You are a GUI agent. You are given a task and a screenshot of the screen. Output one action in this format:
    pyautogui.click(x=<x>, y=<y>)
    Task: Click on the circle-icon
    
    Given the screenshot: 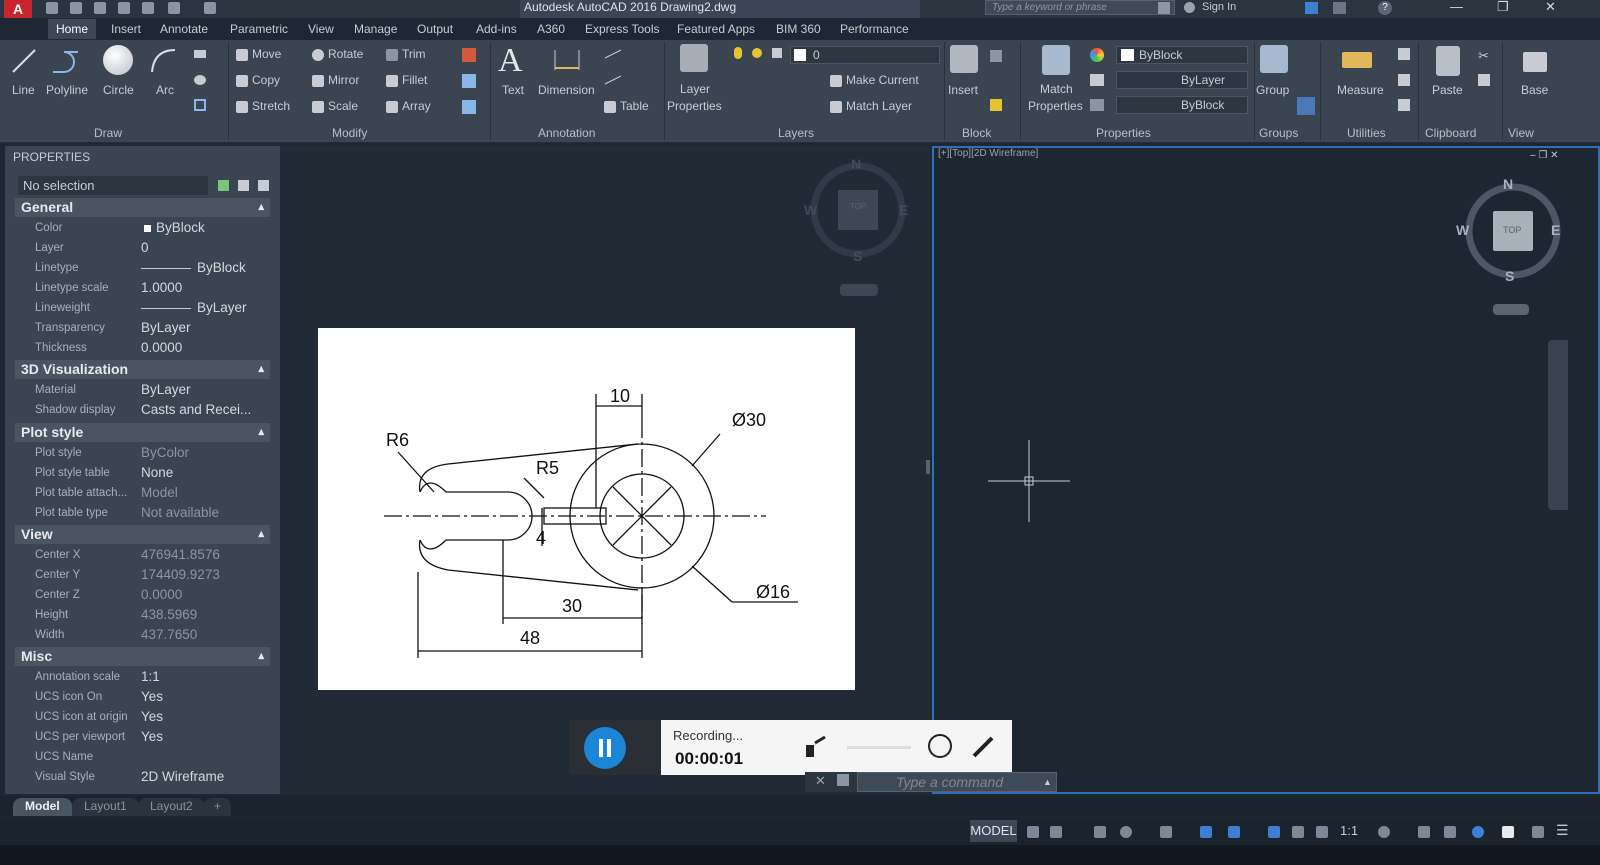 What is the action you would take?
    pyautogui.click(x=118, y=60)
    